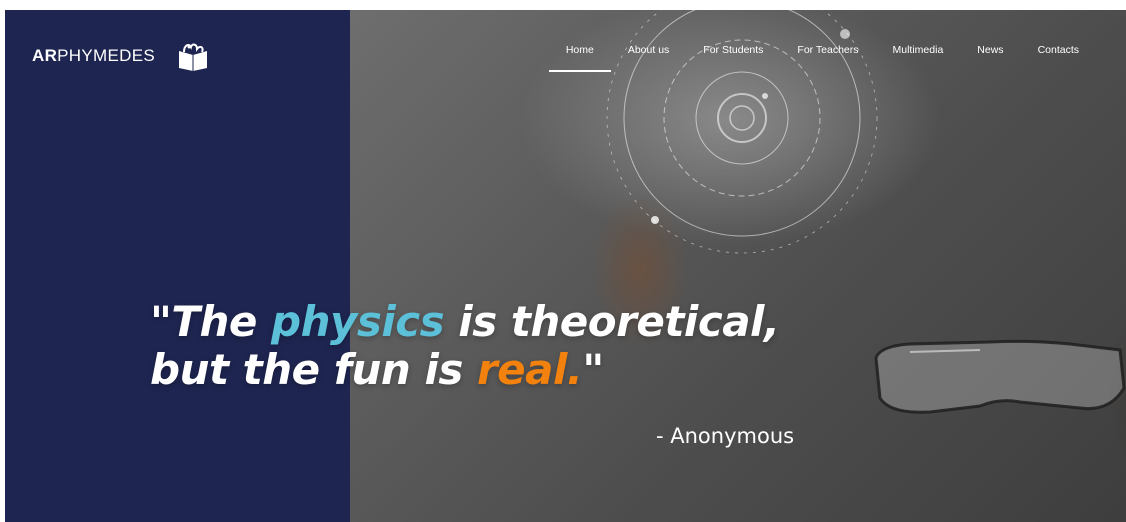 This screenshot has height=522, width=1126. What do you see at coordinates (725, 436) in the screenshot?
I see `quote-attribution: - Anonymous` at bounding box center [725, 436].